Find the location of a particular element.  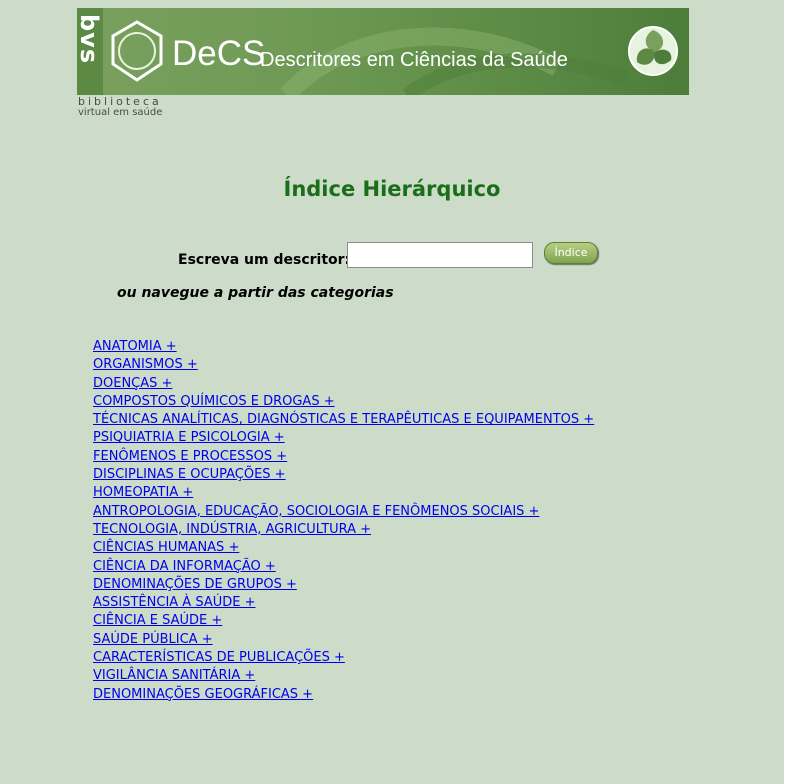

category-link-saude-publica: SAÚDE PÚBLICA + is located at coordinates (153, 639).